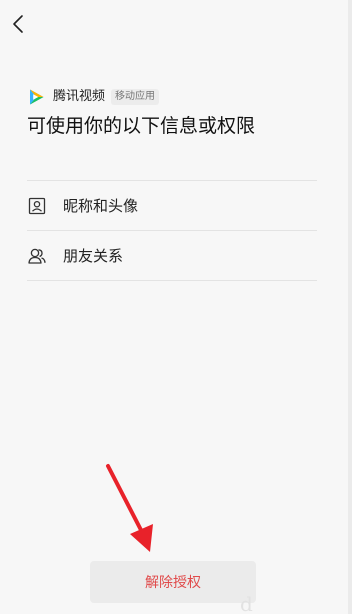  I want to click on watermark-fragment: d, so click(246, 603).